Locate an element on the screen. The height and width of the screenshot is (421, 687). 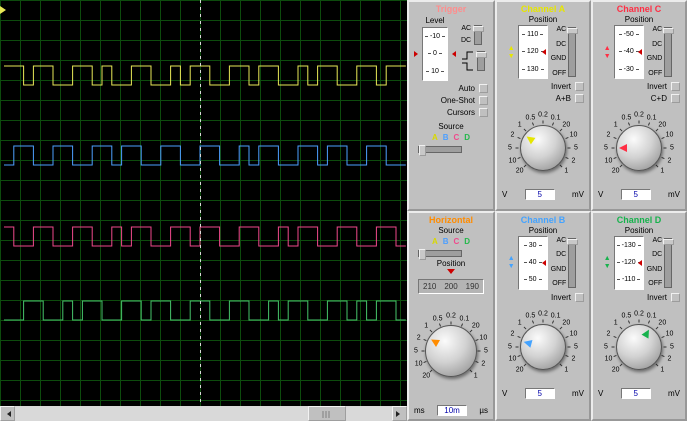
channel-c-scale-knob: 20 10 5 2 1 0.5 0.2 0.1 20 10 5 2 1 is located at coordinates (639, 146).